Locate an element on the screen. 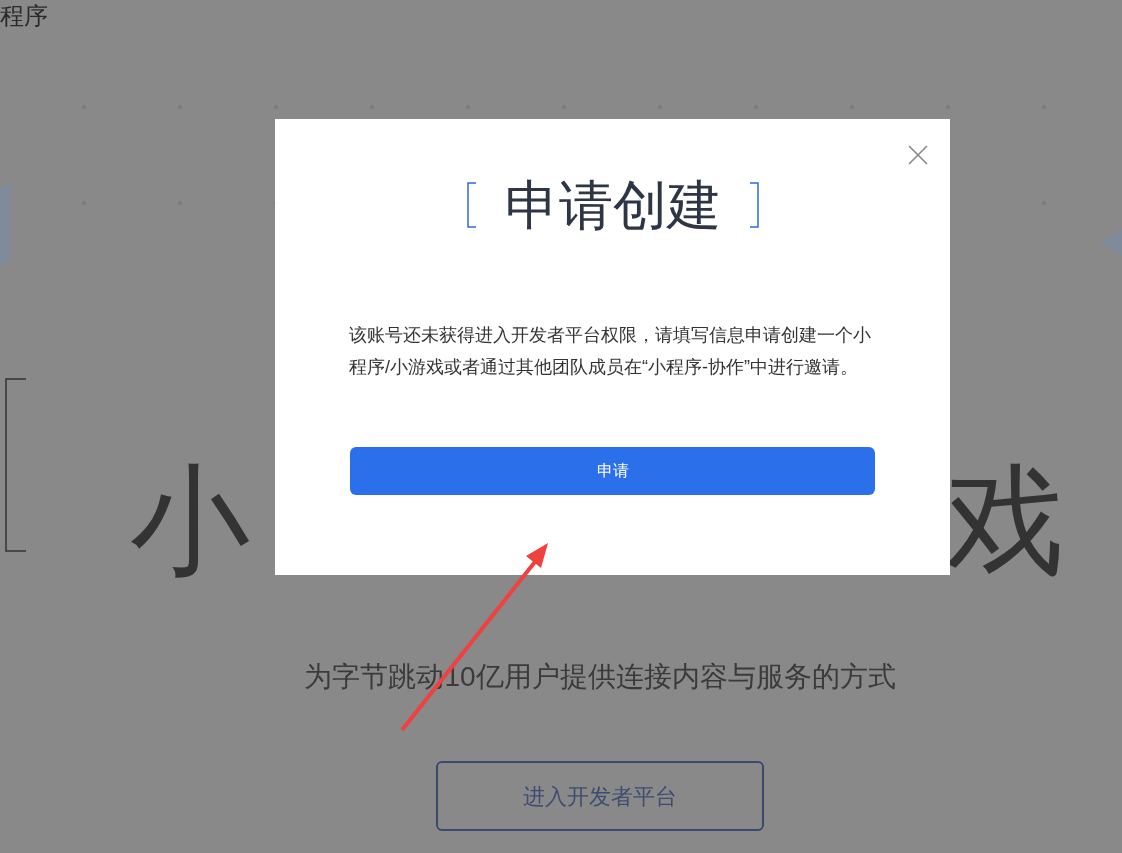 This screenshot has height=853, width=1122. dialog-title: 申请创建 is located at coordinates (612, 205).